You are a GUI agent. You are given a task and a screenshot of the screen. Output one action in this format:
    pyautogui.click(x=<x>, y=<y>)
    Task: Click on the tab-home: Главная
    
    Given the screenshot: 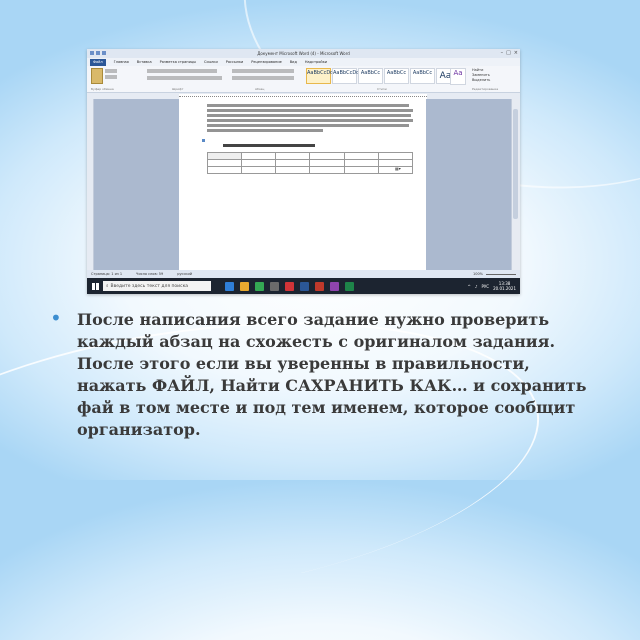 What is the action you would take?
    pyautogui.click(x=121, y=62)
    